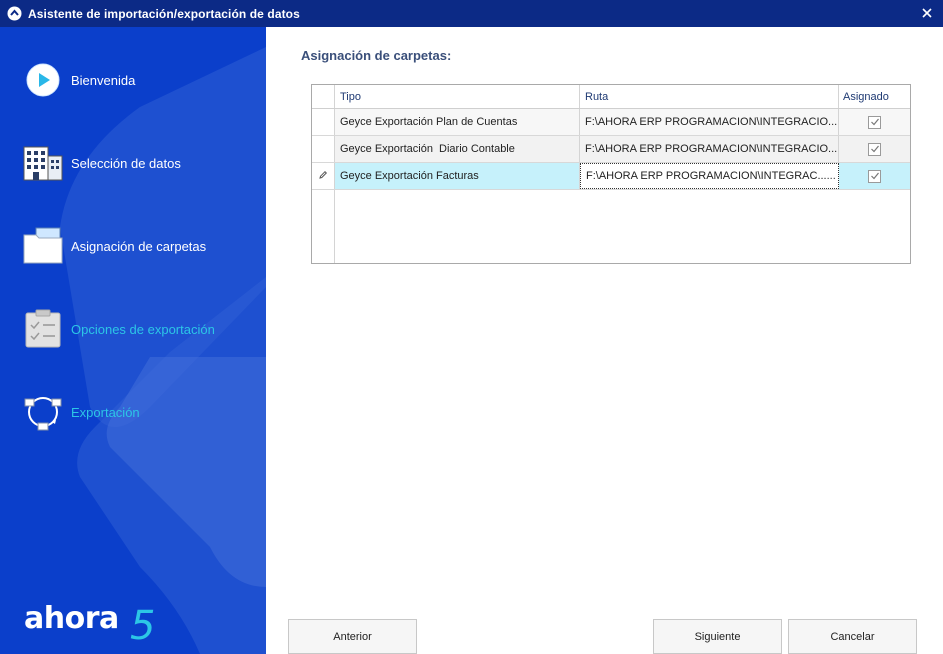 This screenshot has width=943, height=654. I want to click on clipboard-checklist-icon, so click(43, 329).